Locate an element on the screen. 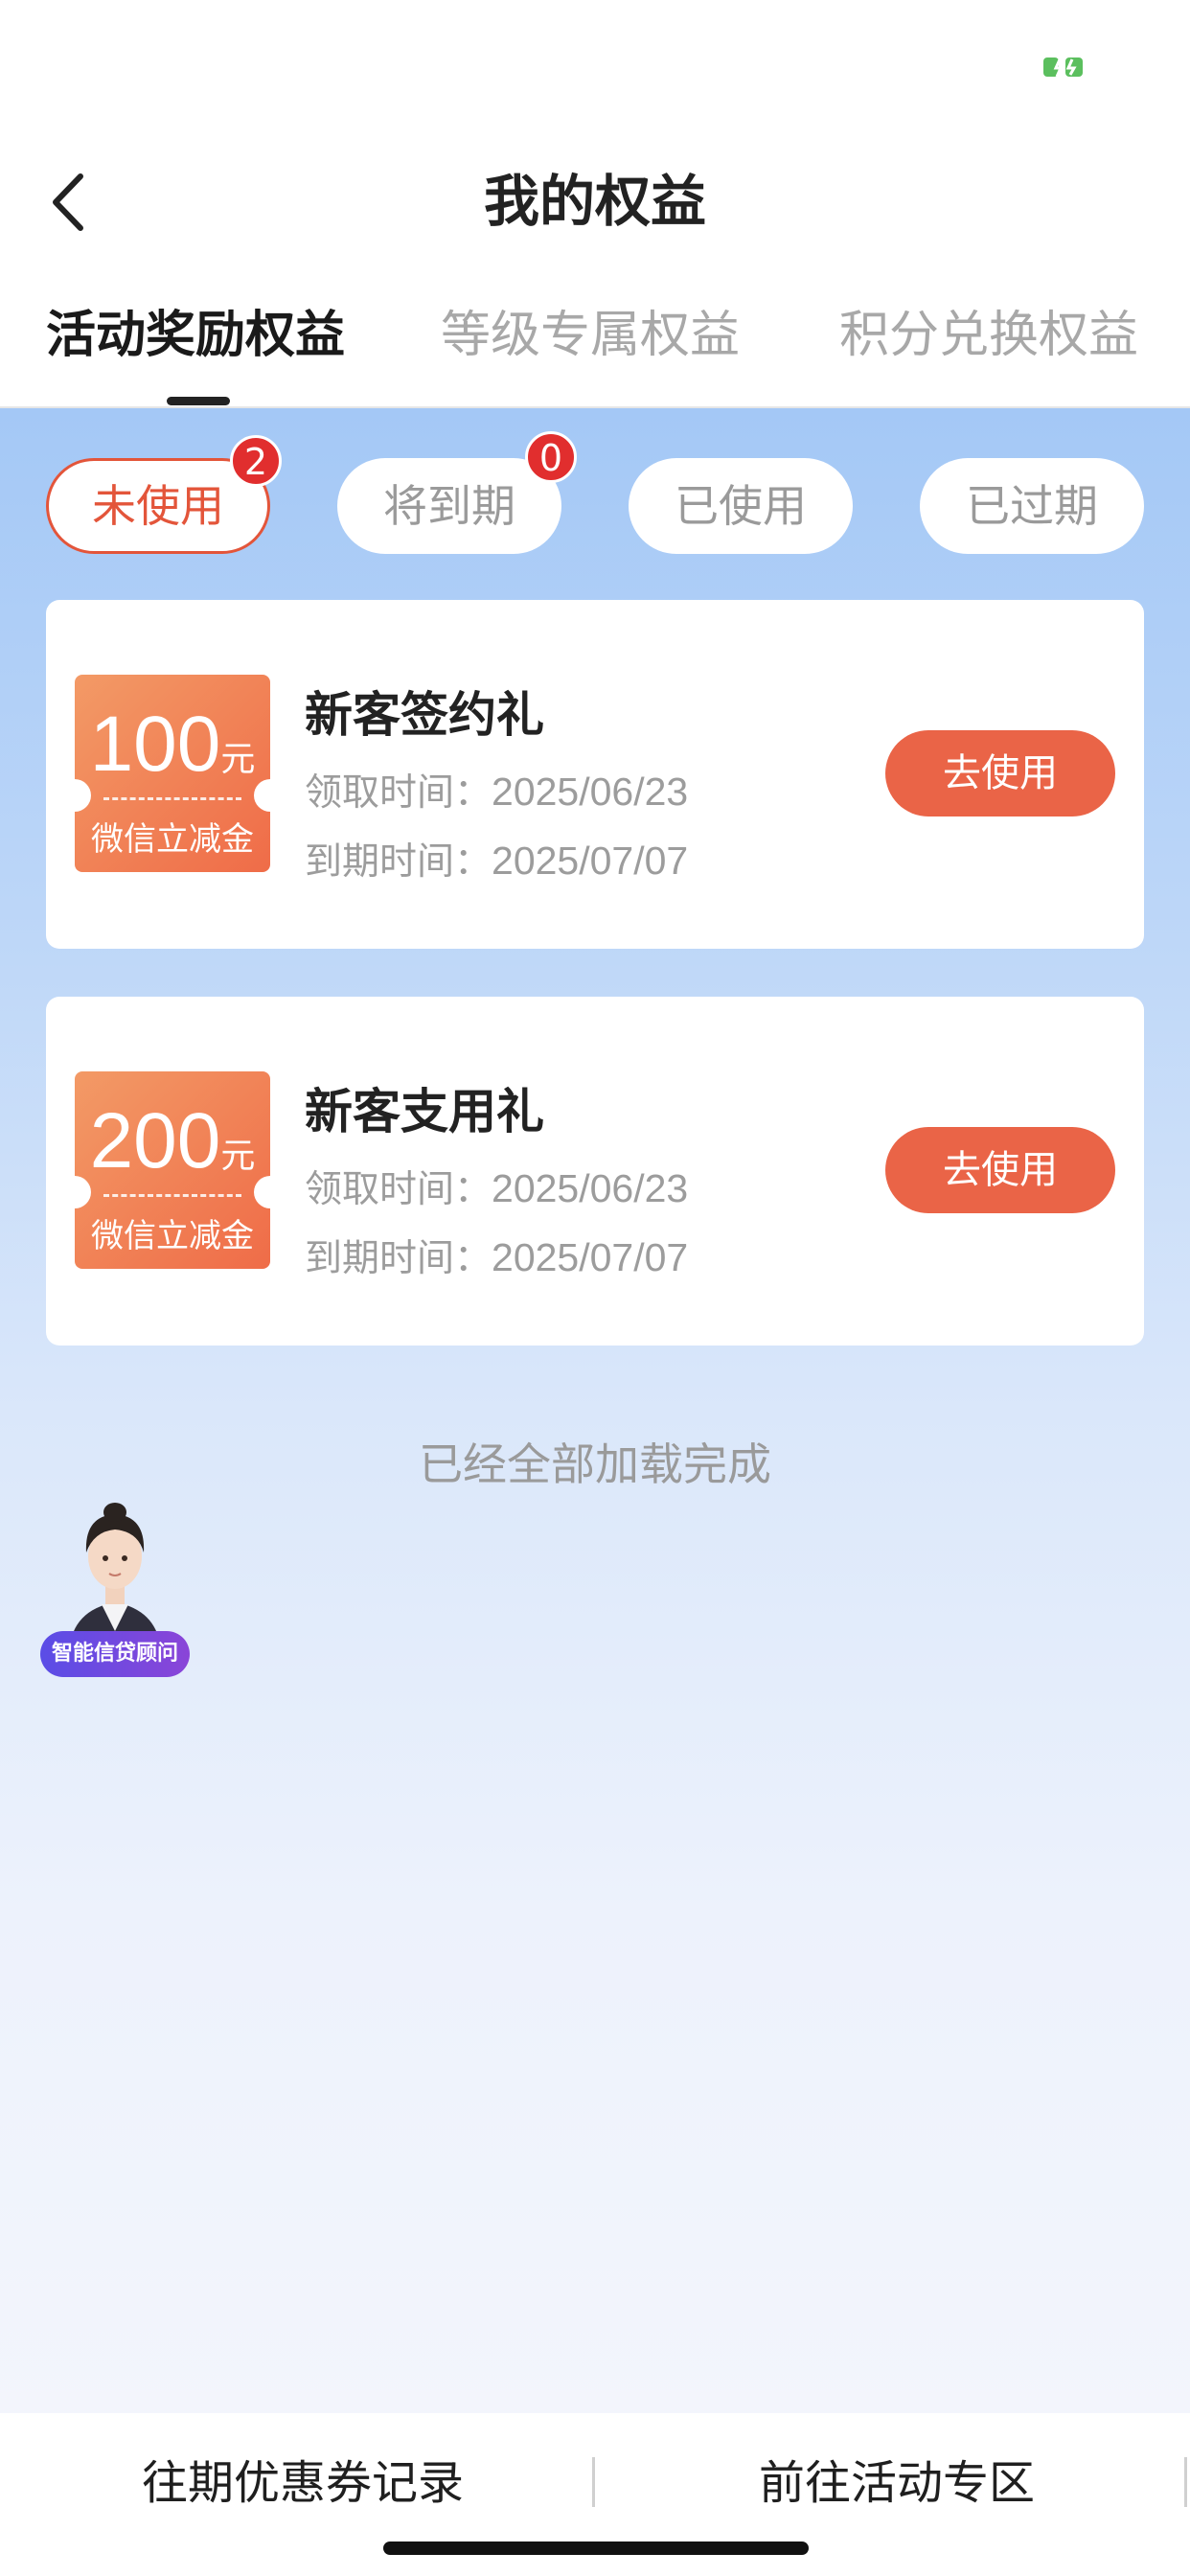 This screenshot has width=1190, height=2576. filter-expired: 已过期 is located at coordinates (1032, 506).